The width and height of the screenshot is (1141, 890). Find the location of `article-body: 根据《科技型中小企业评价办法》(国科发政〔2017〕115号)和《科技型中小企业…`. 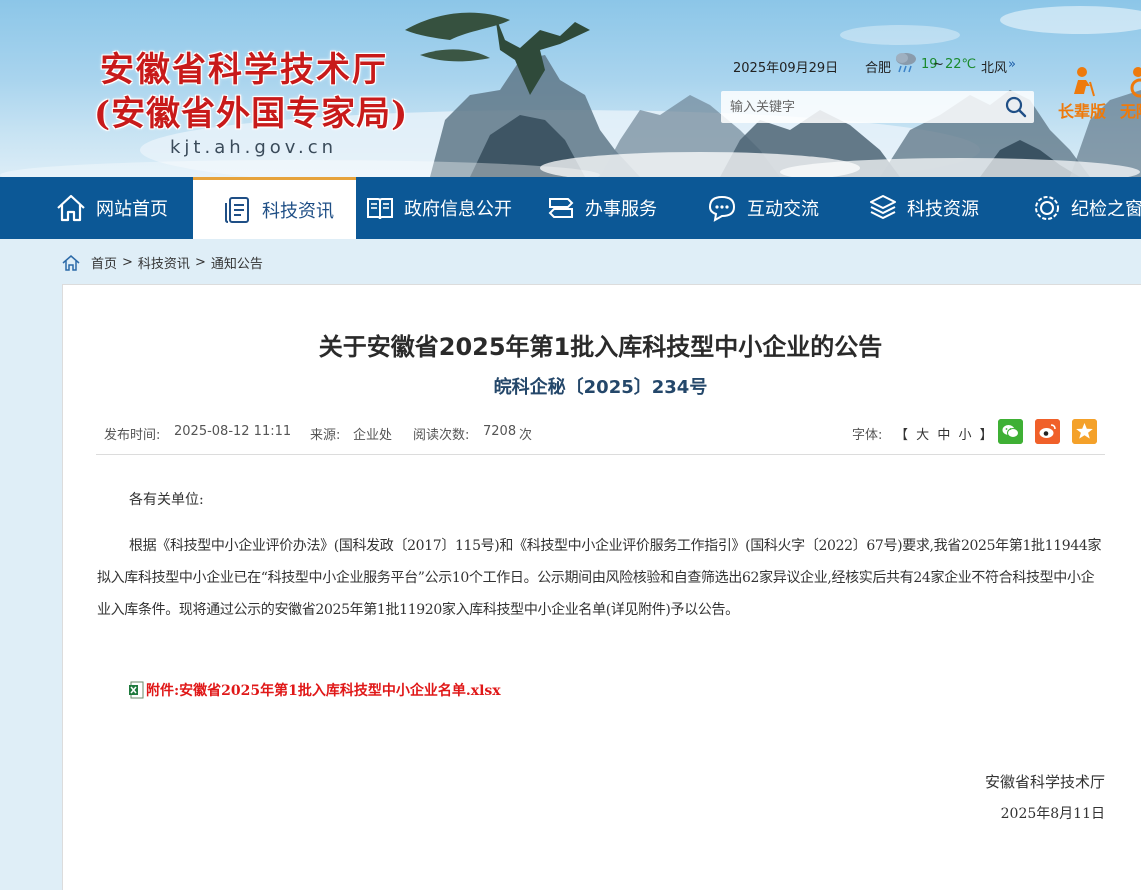

article-body: 根据《科技型中小企业评价办法》(国科发政〔2017〕115号)和《科技型中小企业… is located at coordinates (599, 578).